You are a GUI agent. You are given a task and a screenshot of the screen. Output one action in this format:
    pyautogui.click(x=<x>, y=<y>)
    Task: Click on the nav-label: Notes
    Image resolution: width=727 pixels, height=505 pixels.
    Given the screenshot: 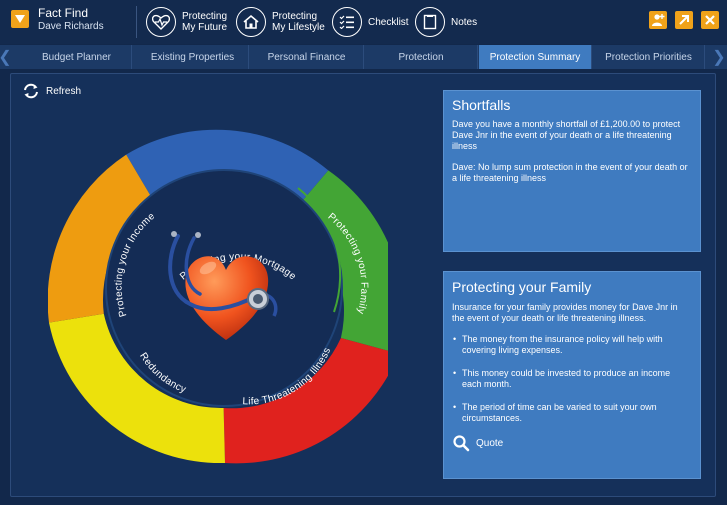 What is the action you would take?
    pyautogui.click(x=464, y=22)
    